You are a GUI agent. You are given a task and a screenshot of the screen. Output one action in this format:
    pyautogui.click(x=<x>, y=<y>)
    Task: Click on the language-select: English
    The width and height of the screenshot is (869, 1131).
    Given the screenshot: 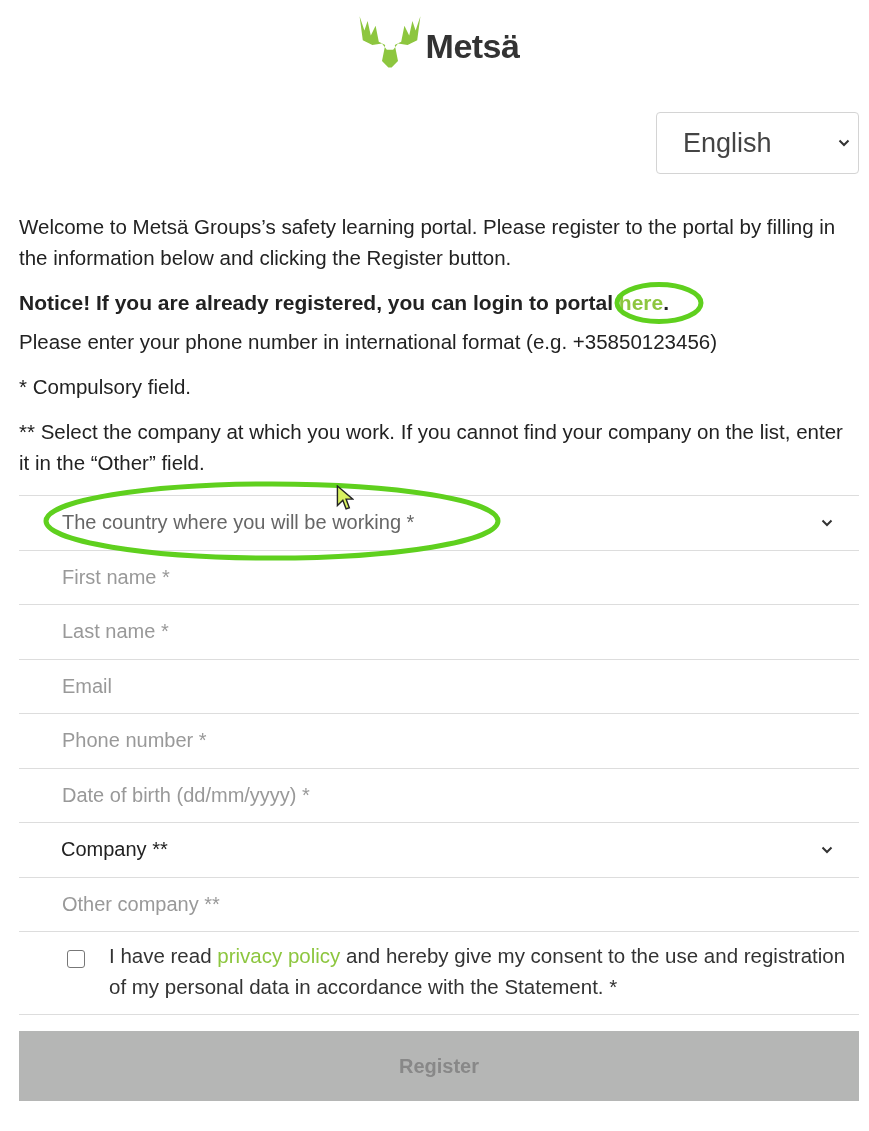 What is the action you would take?
    pyautogui.click(x=757, y=143)
    